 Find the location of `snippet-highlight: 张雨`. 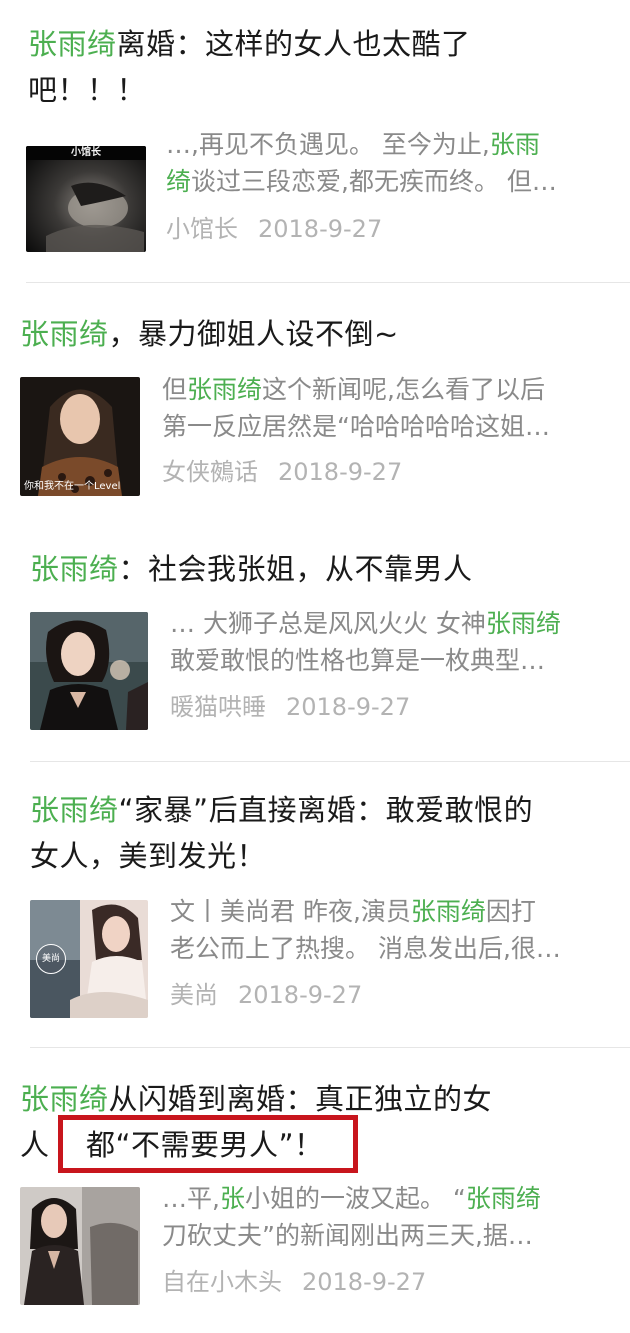

snippet-highlight: 张雨 is located at coordinates (514, 144).